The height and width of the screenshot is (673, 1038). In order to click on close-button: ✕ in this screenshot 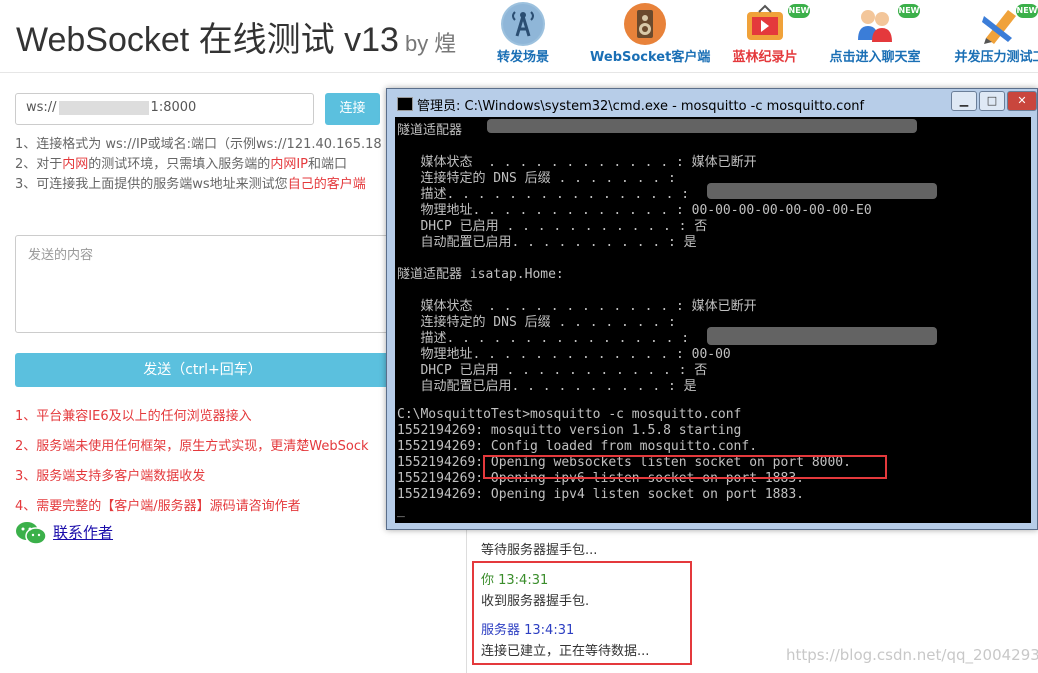, I will do `click(1022, 101)`.